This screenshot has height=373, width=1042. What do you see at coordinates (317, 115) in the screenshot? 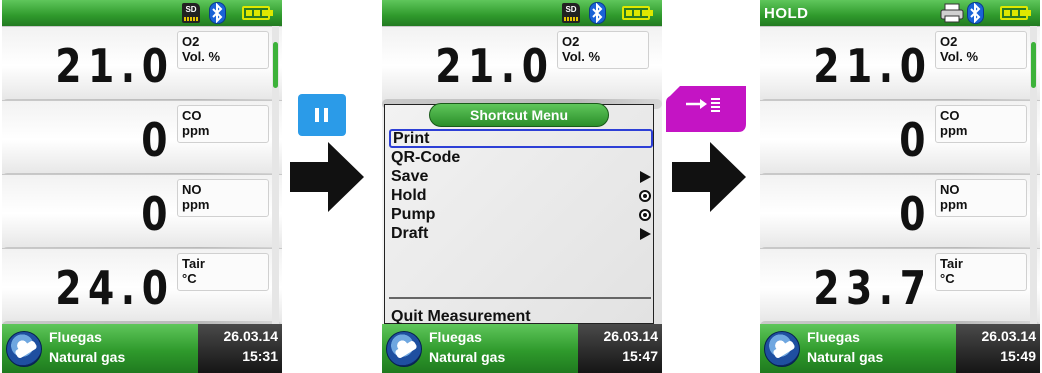
I see `pause-icon` at bounding box center [317, 115].